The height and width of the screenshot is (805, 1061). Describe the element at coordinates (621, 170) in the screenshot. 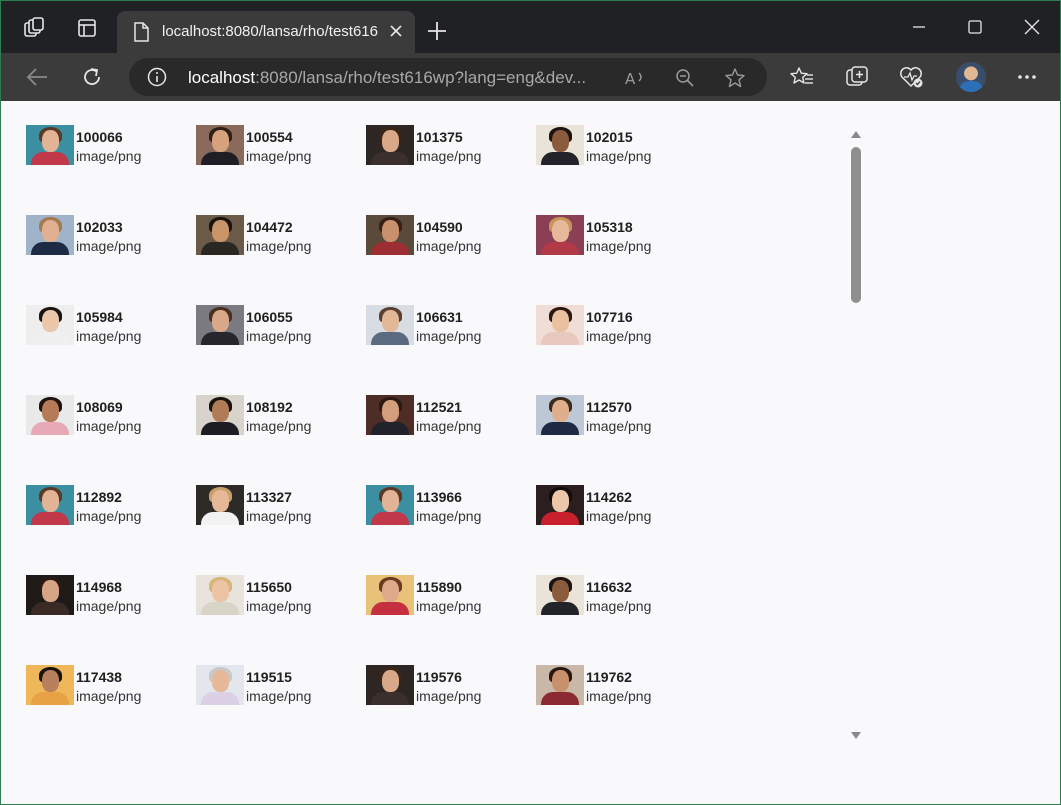

I see `image-list-item: 102015 image/png` at that location.